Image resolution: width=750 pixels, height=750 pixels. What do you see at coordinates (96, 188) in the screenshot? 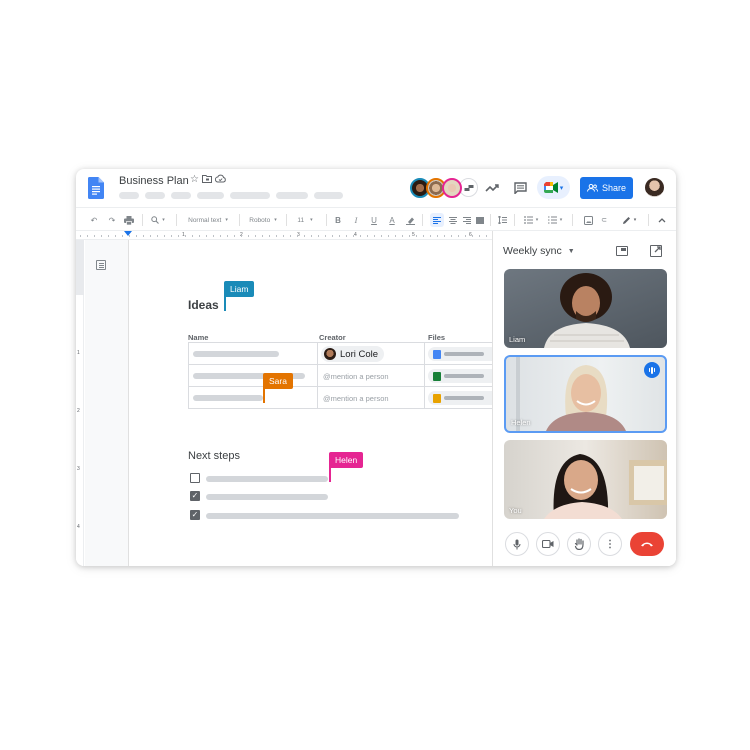
I see `google-docs-logo-icon` at bounding box center [96, 188].